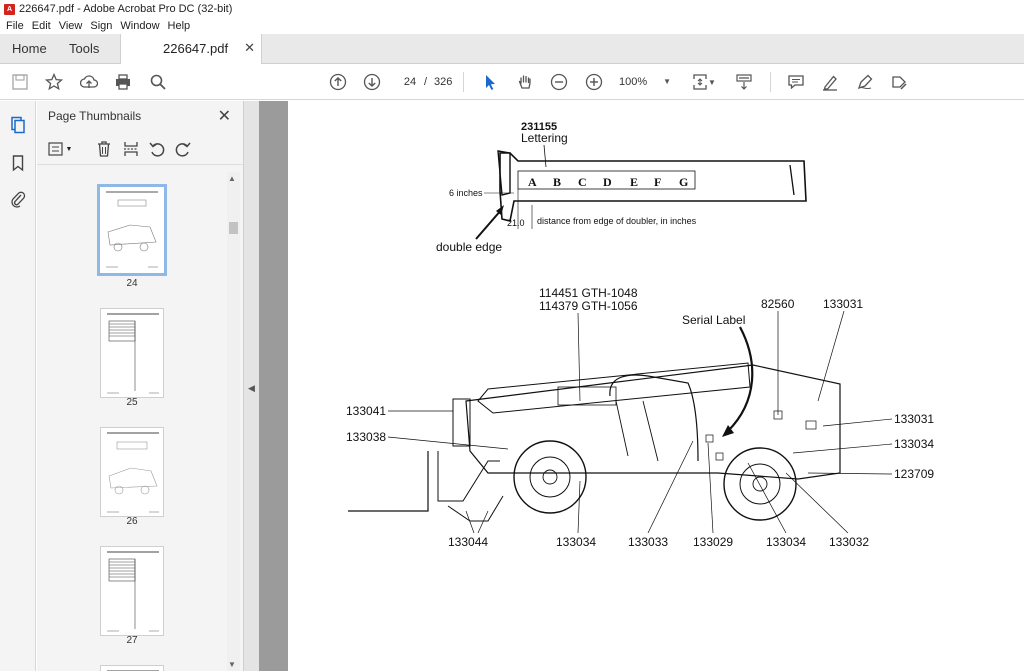 The width and height of the screenshot is (1024, 671). I want to click on double-edge-label: double edge, so click(469, 247).